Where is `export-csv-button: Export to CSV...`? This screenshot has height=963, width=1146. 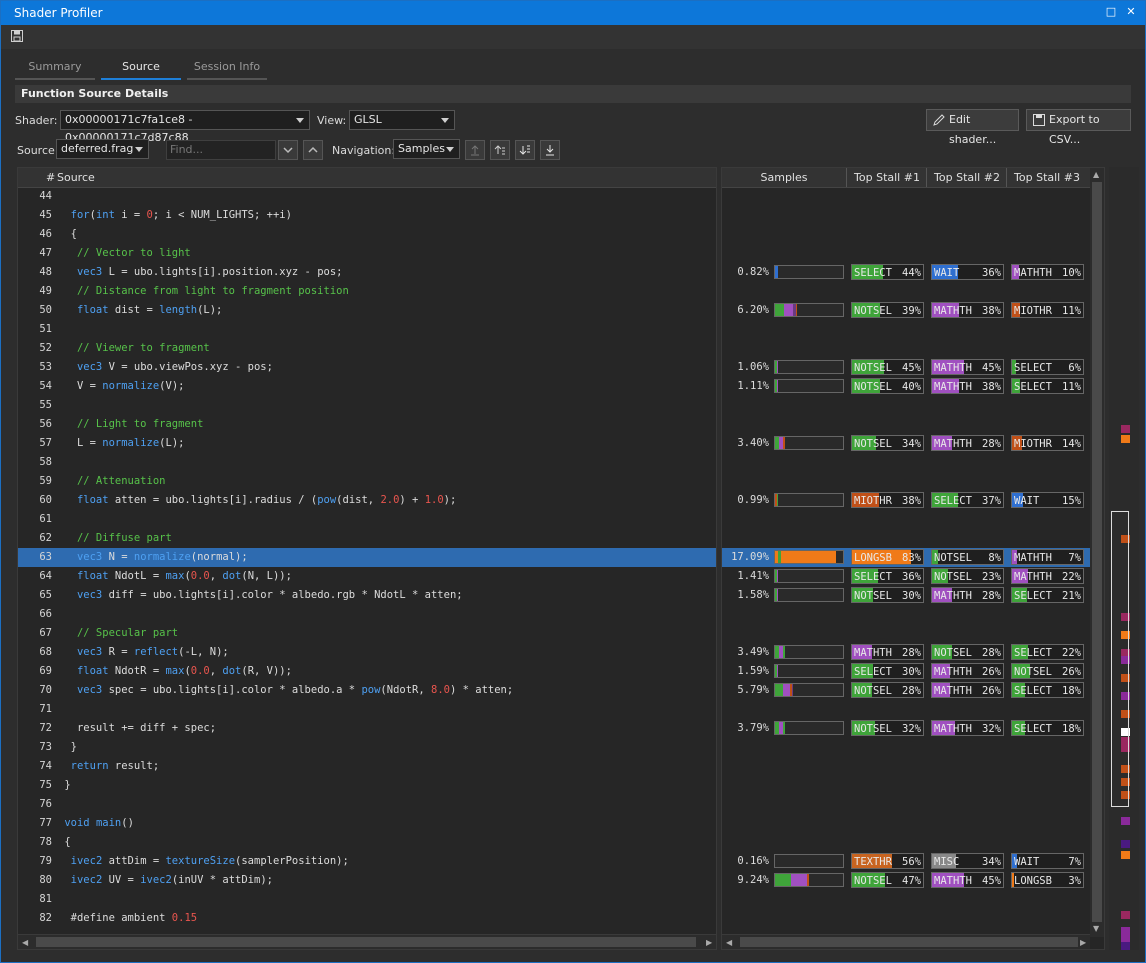
export-csv-button: Export to CSV... is located at coordinates (1078, 127).